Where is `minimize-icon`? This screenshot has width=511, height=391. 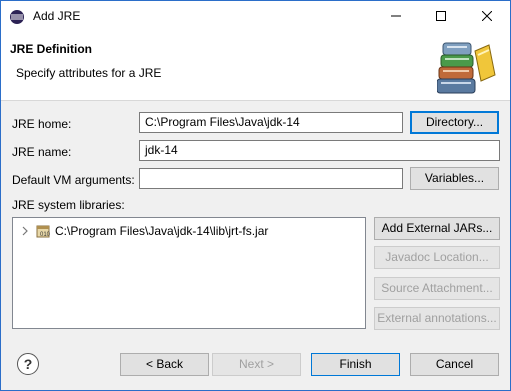 minimize-icon is located at coordinates (395, 16).